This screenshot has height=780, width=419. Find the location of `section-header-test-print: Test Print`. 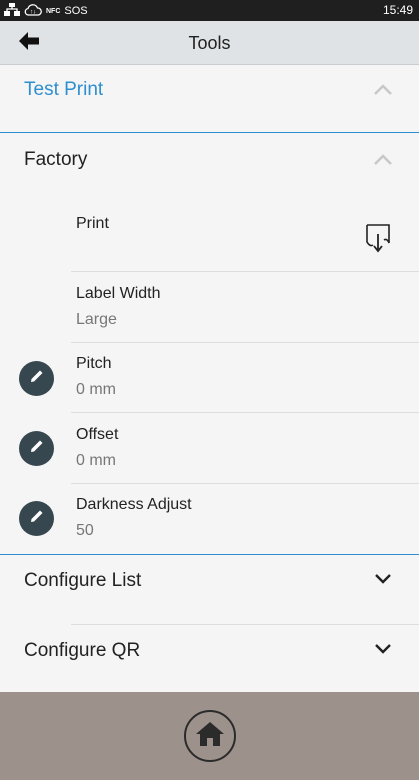

section-header-test-print: Test Print is located at coordinates (63, 90).